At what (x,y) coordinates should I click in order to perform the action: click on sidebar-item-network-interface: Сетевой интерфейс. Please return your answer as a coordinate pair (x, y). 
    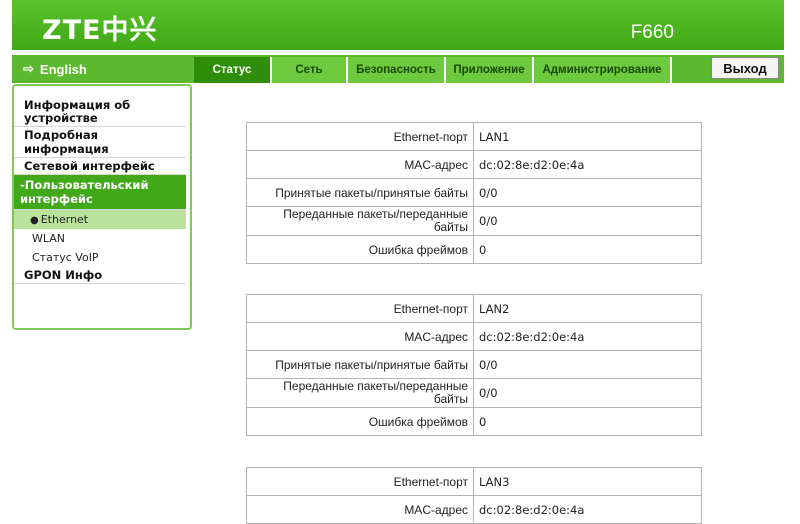
    Looking at the image, I should click on (100, 166).